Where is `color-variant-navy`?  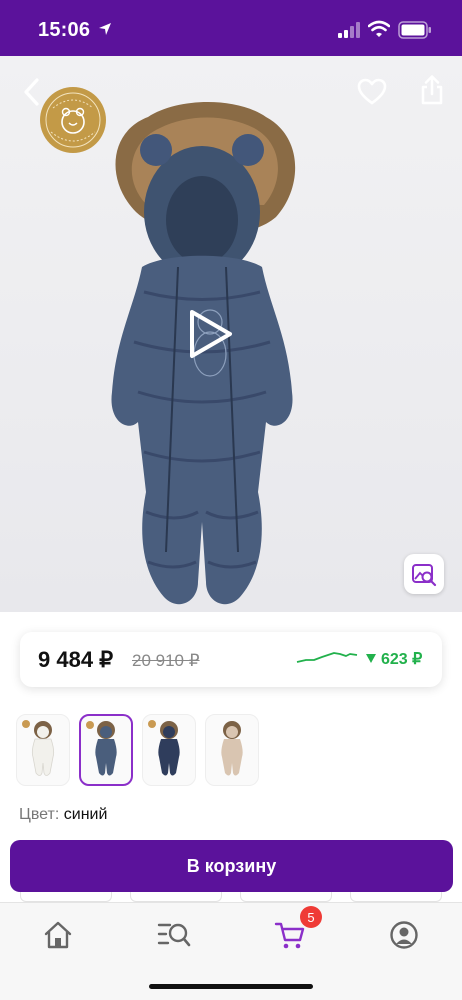
color-variant-navy is located at coordinates (169, 750).